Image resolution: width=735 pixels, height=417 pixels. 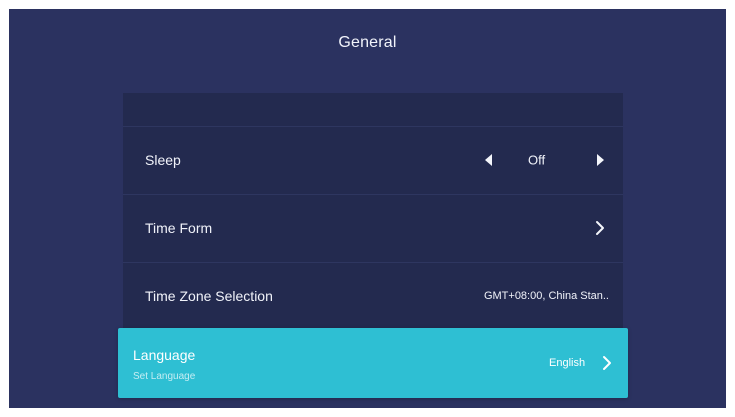 I want to click on time-zone-label: Time Zone Selection, so click(x=209, y=296).